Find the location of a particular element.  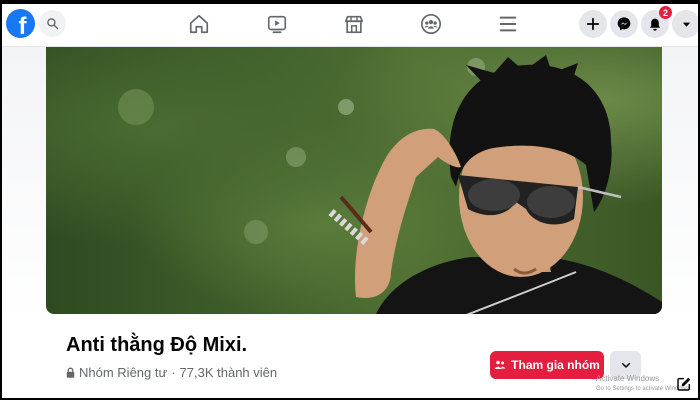

group-meta-line: Nhóm Riêng tư · 77,3K thành viên is located at coordinates (171, 372).